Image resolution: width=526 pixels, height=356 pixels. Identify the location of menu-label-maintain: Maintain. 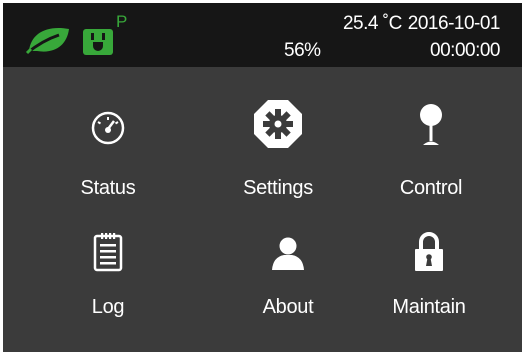
(429, 307).